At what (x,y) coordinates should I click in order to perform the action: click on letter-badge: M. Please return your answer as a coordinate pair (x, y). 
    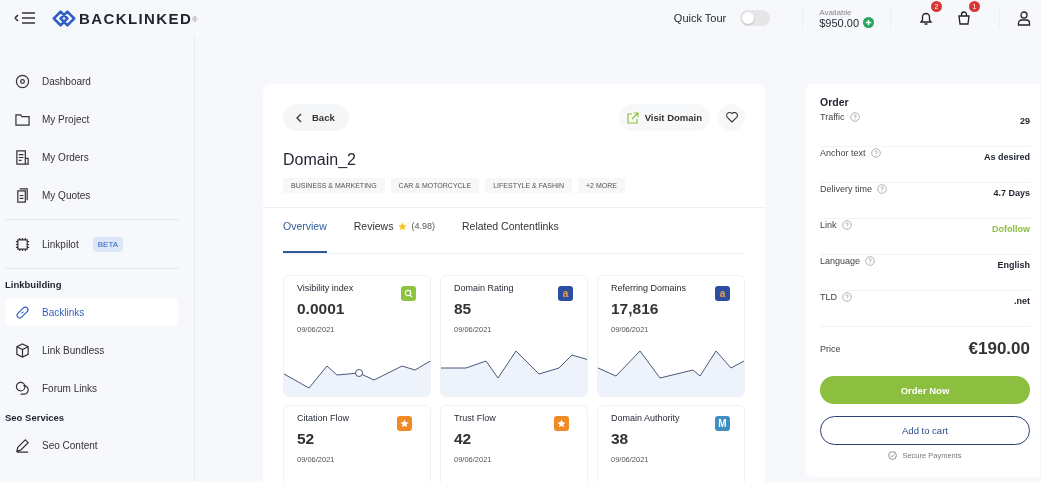
    Looking at the image, I should click on (722, 423).